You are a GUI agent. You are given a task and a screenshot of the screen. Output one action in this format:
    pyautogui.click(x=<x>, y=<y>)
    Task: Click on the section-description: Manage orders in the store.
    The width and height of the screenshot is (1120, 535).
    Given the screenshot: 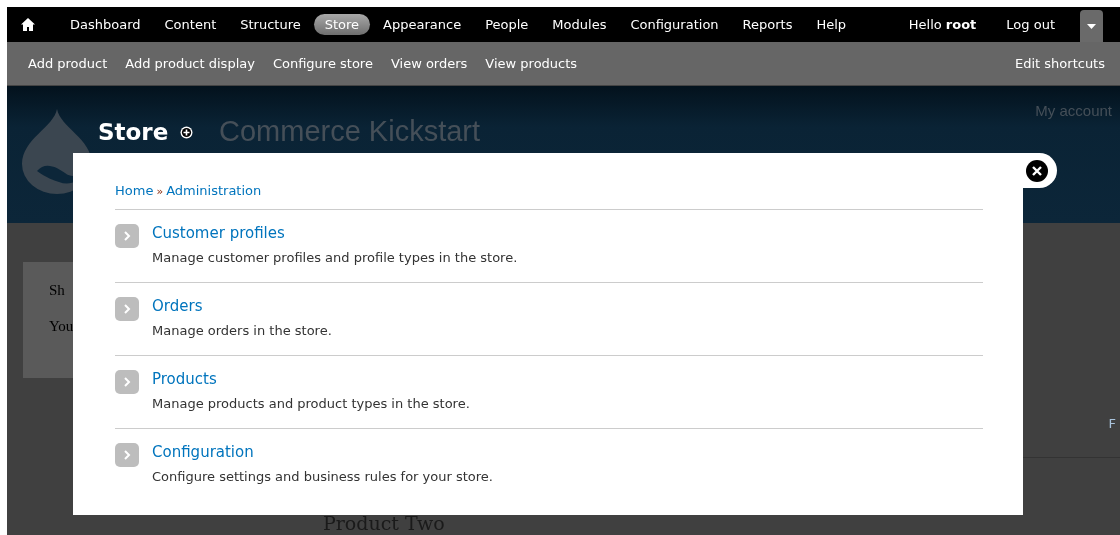 What is the action you would take?
    pyautogui.click(x=242, y=330)
    